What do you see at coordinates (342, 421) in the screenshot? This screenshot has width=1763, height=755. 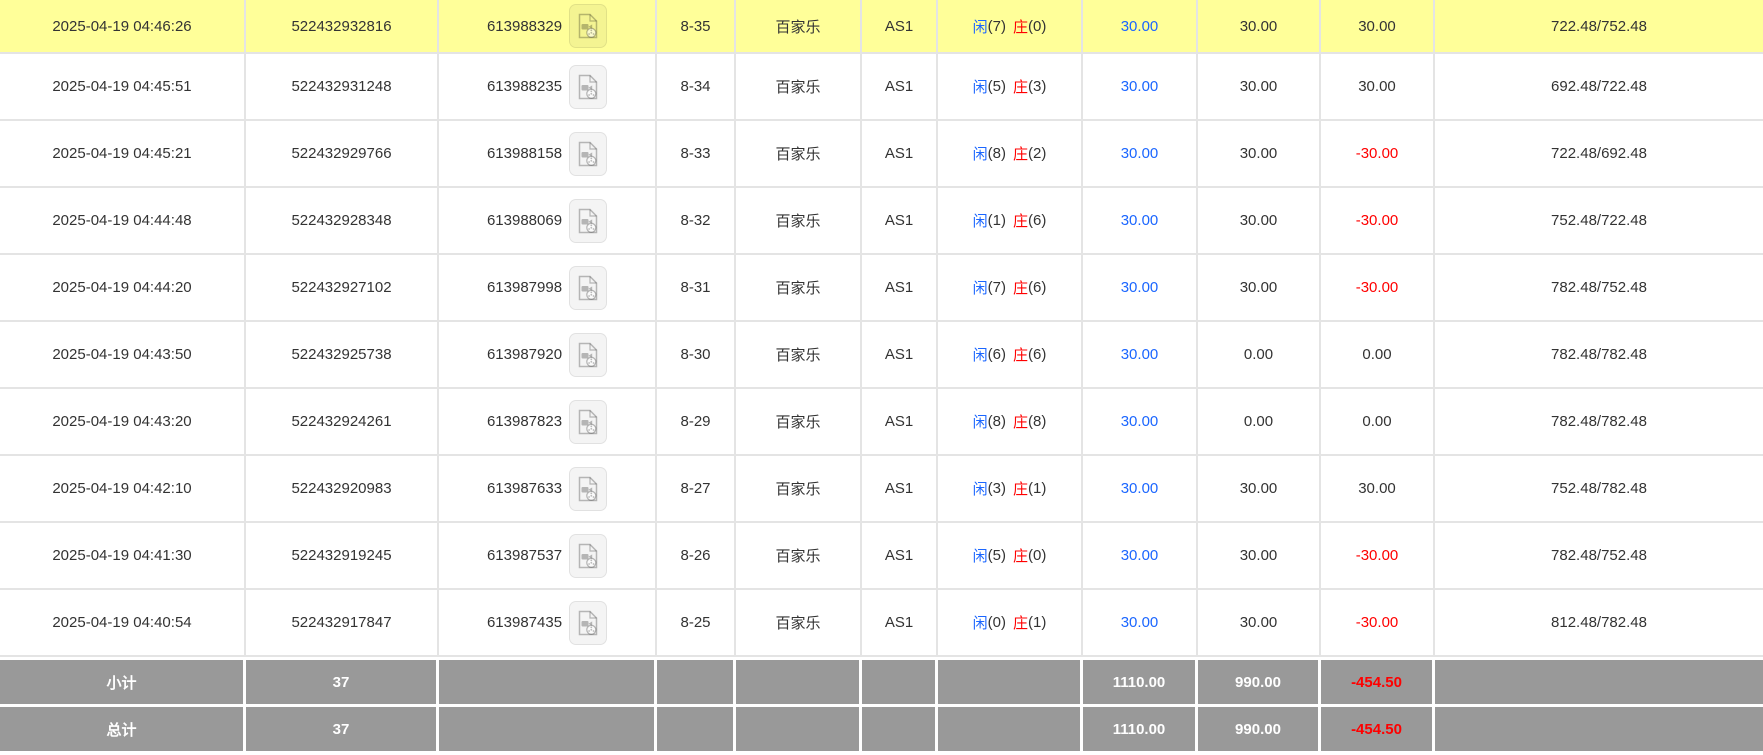 I see `bet-id: 522432924261` at bounding box center [342, 421].